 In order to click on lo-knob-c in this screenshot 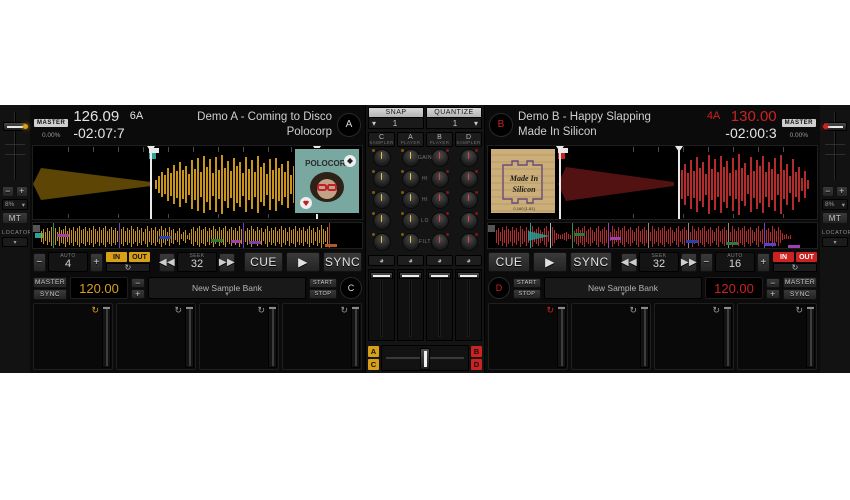, I will do `click(381, 221)`.